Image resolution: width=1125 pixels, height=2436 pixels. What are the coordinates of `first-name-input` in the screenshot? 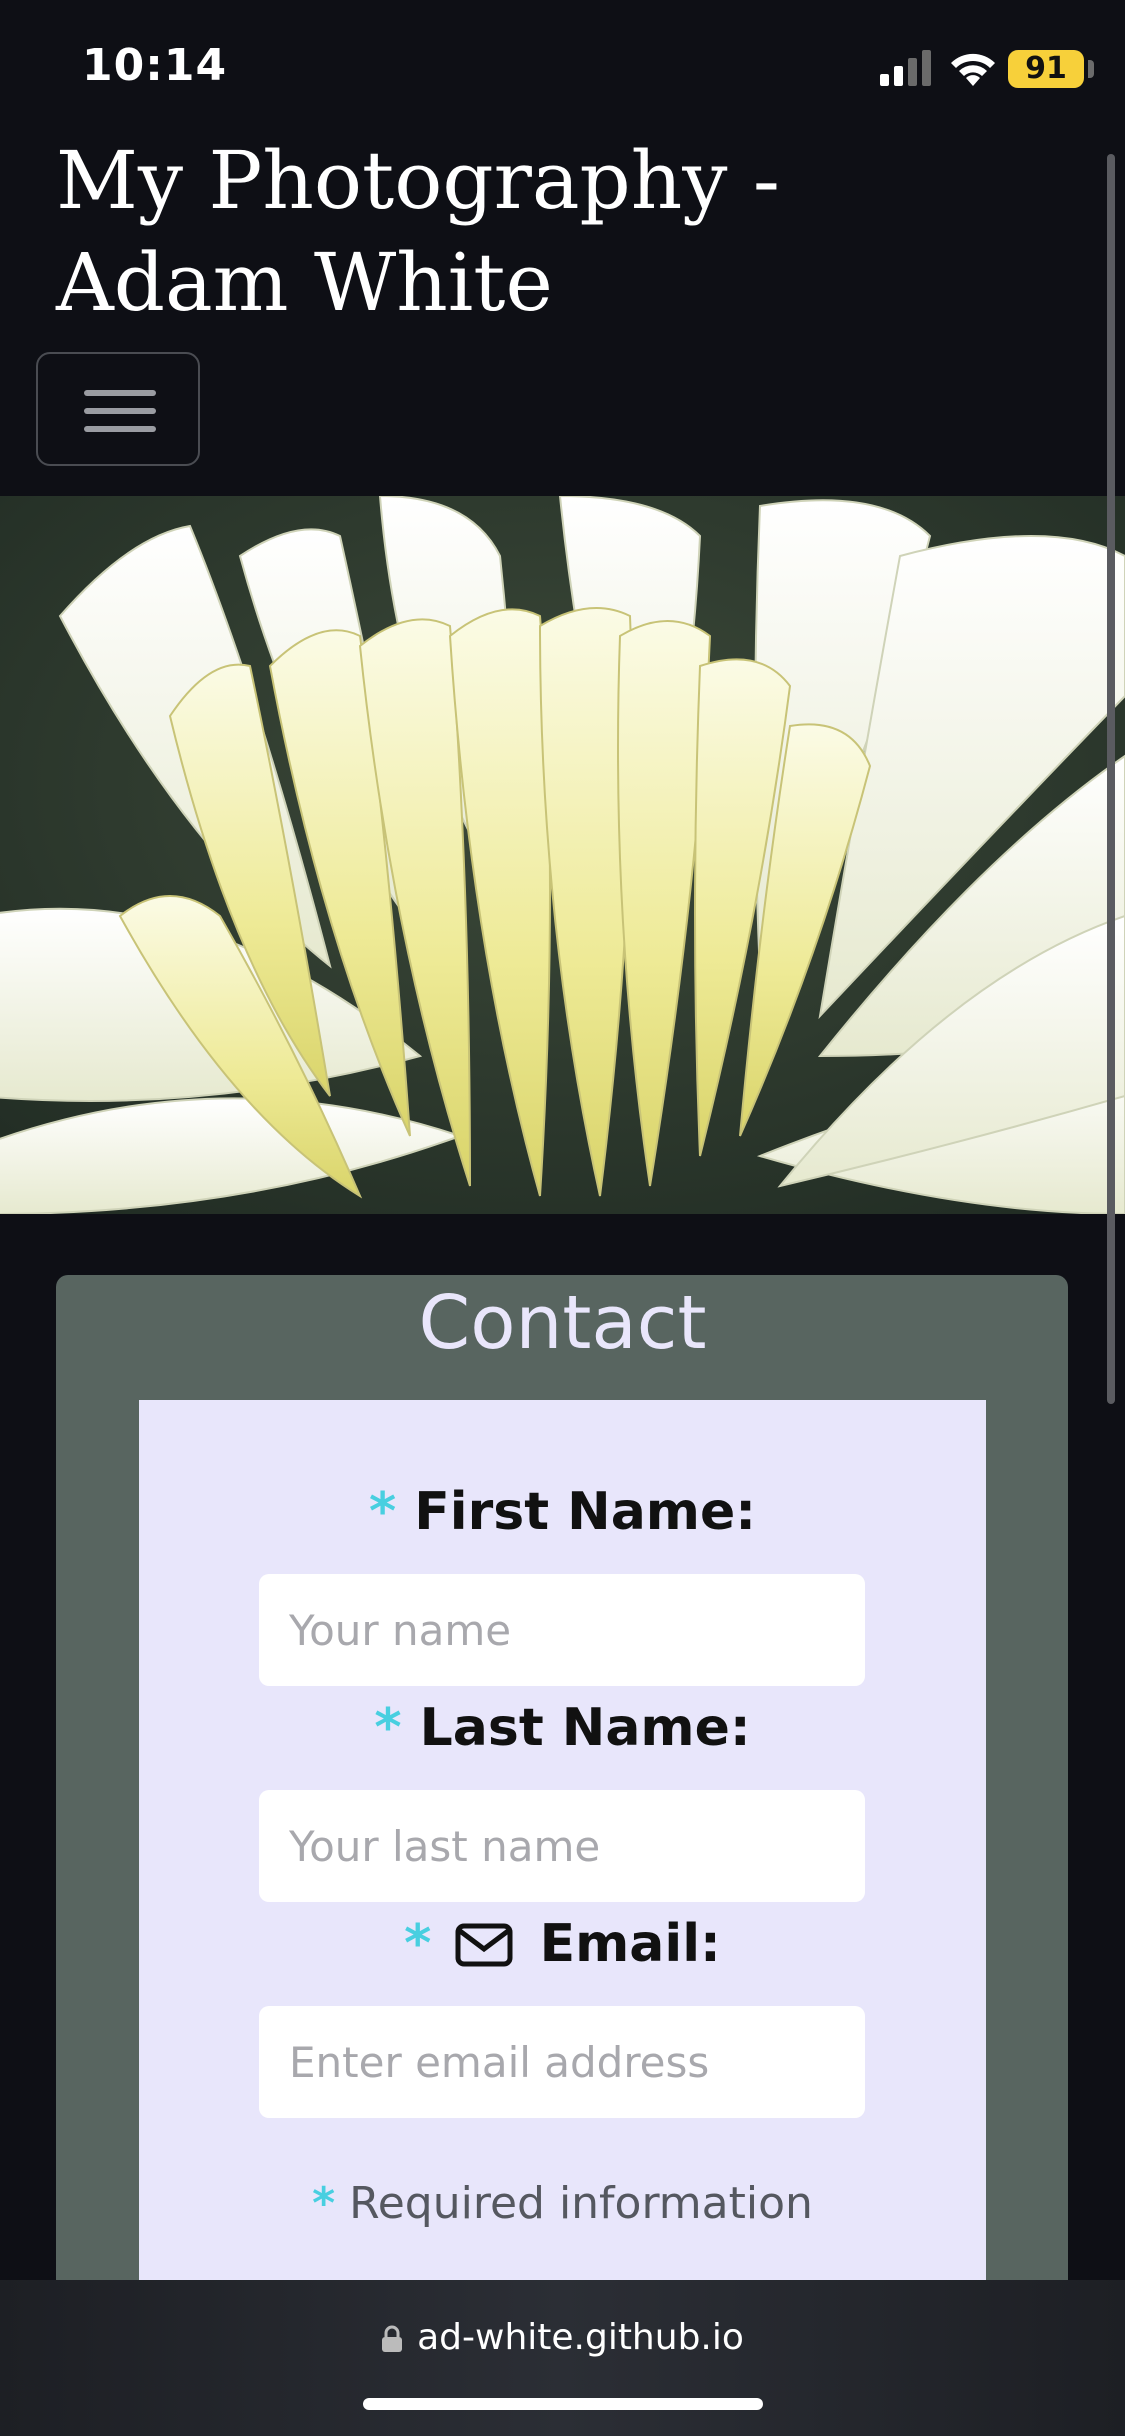 It's located at (562, 1630).